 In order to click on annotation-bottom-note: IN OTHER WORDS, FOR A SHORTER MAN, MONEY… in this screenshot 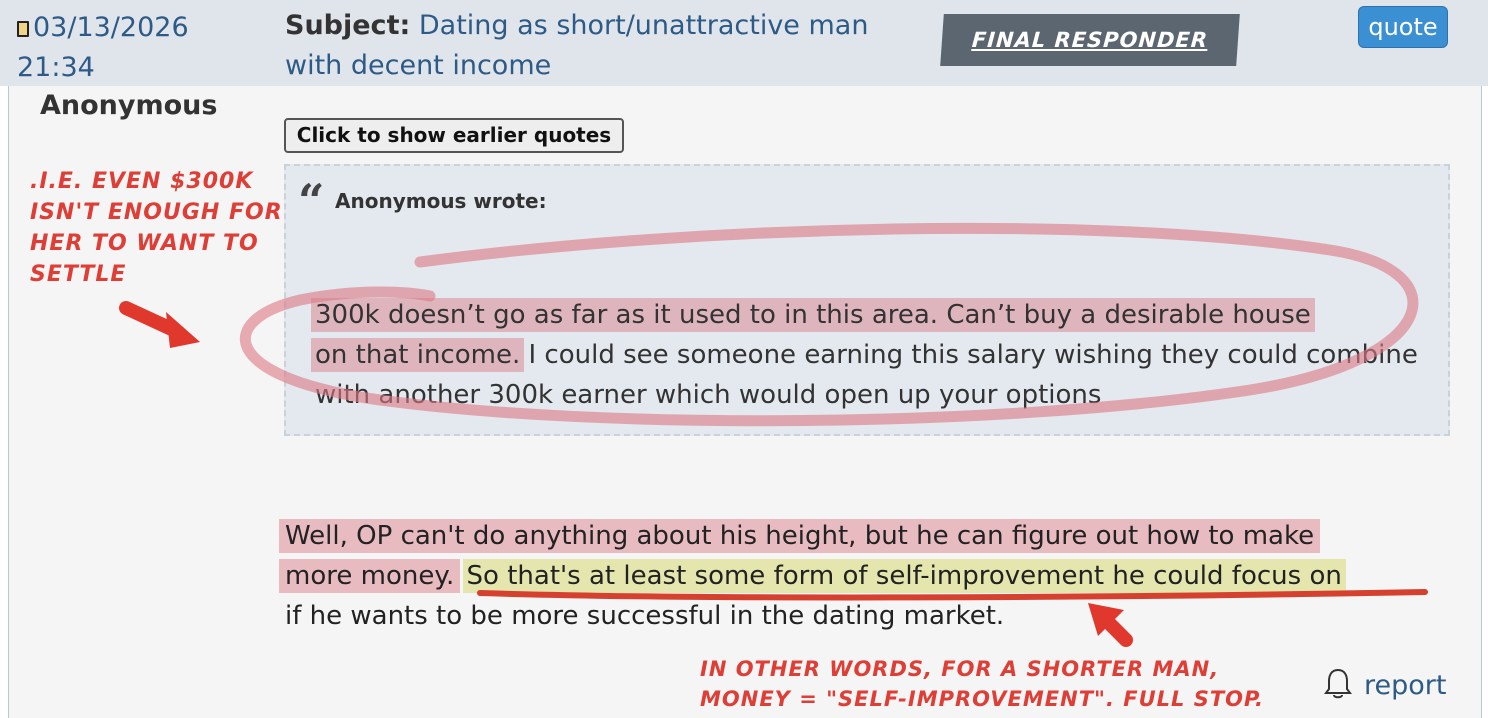, I will do `click(1010, 684)`.